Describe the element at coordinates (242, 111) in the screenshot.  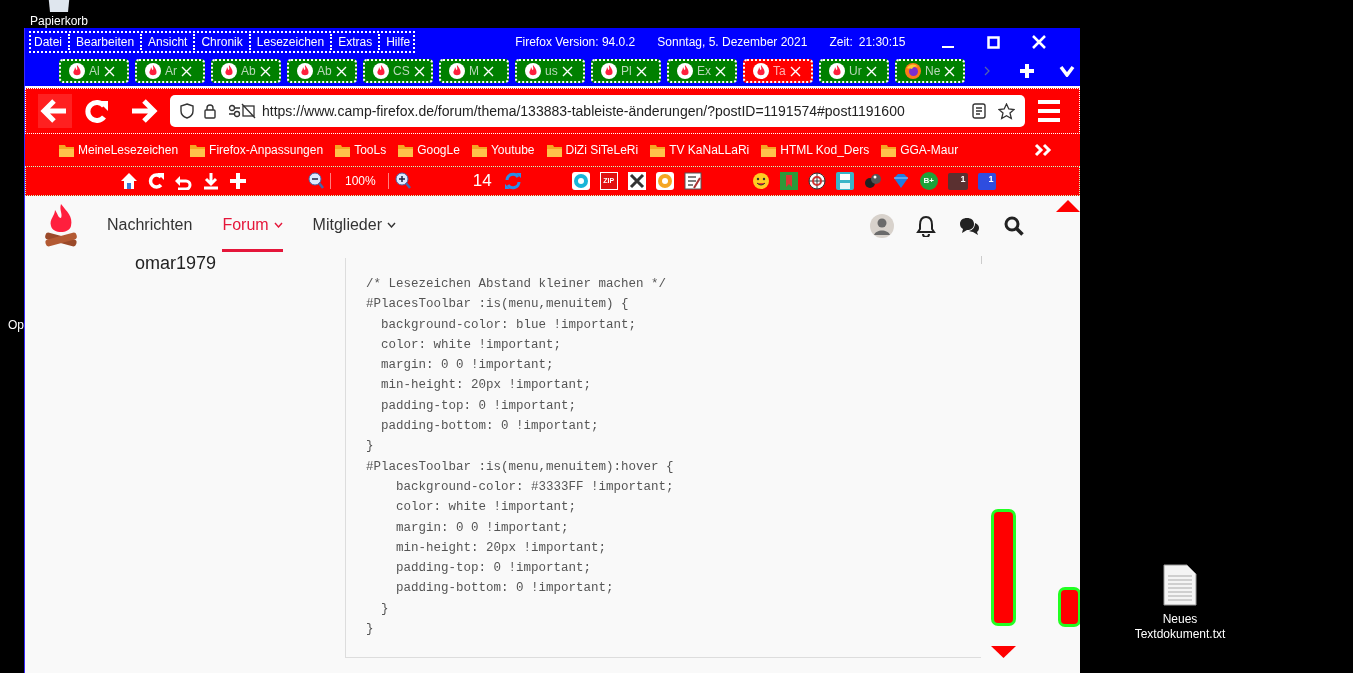
I see `permissions-icon` at that location.